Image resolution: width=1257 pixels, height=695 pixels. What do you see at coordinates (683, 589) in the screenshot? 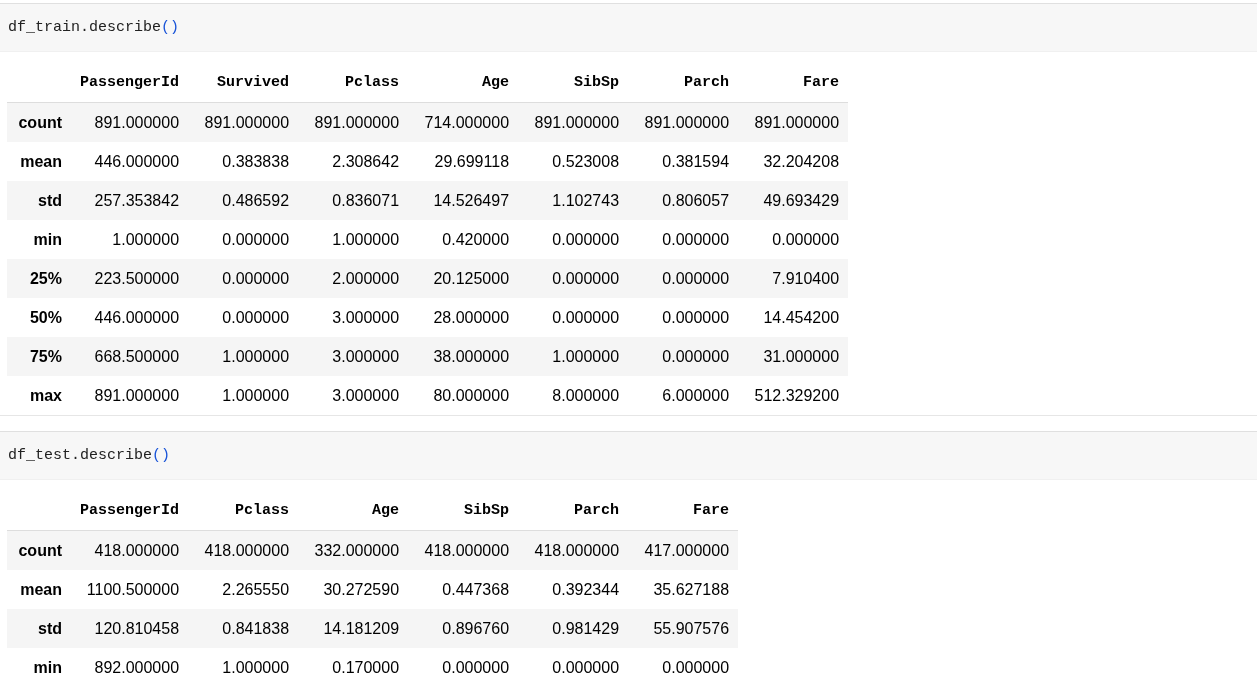
I see `table-cell: 35.627188` at bounding box center [683, 589].